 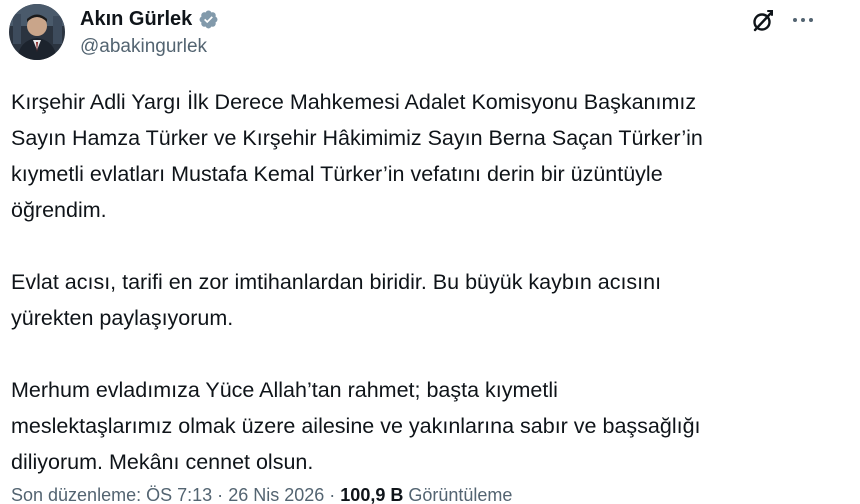 I want to click on verified-badge-icon, so click(x=208, y=19).